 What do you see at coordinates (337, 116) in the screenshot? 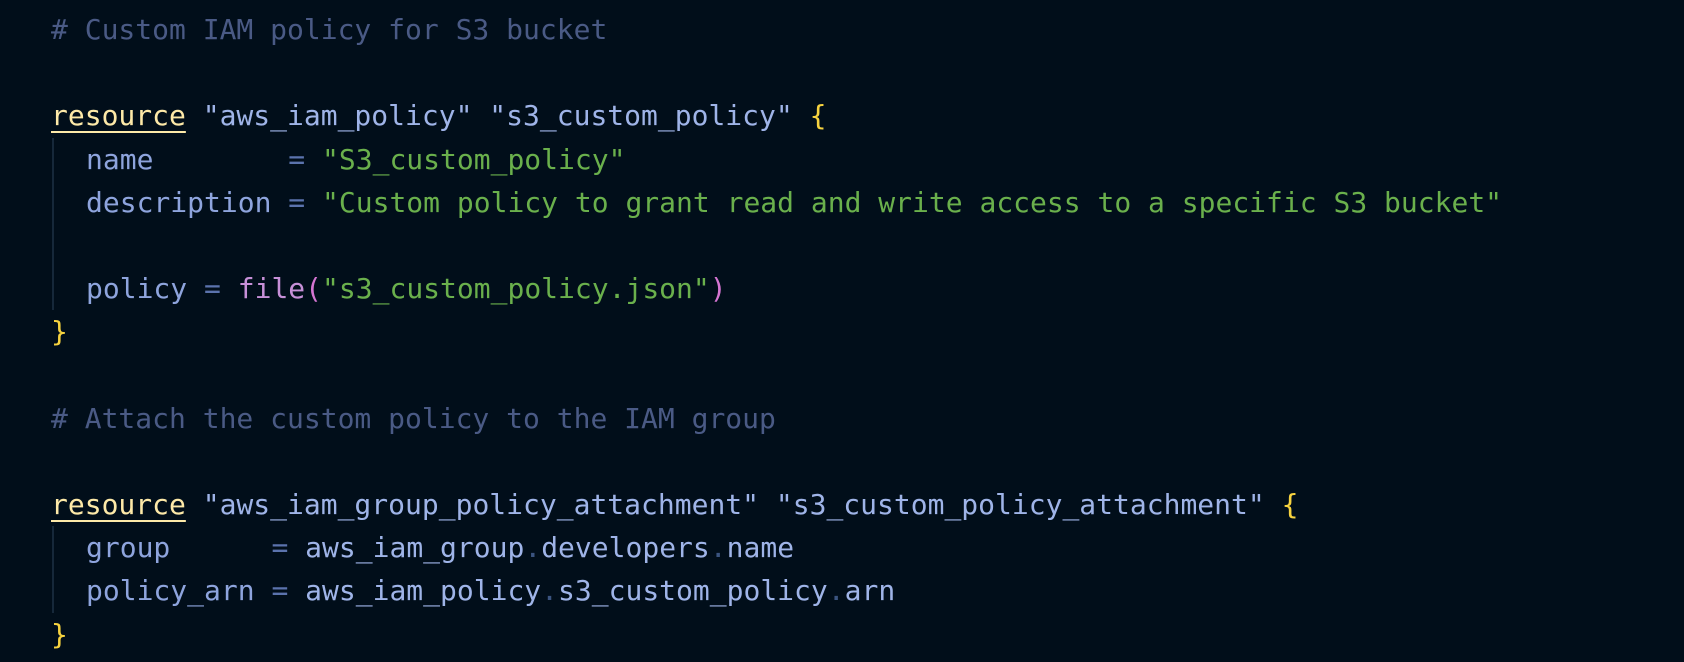
I see `resource-type: "aws_iam_policy"` at bounding box center [337, 116].